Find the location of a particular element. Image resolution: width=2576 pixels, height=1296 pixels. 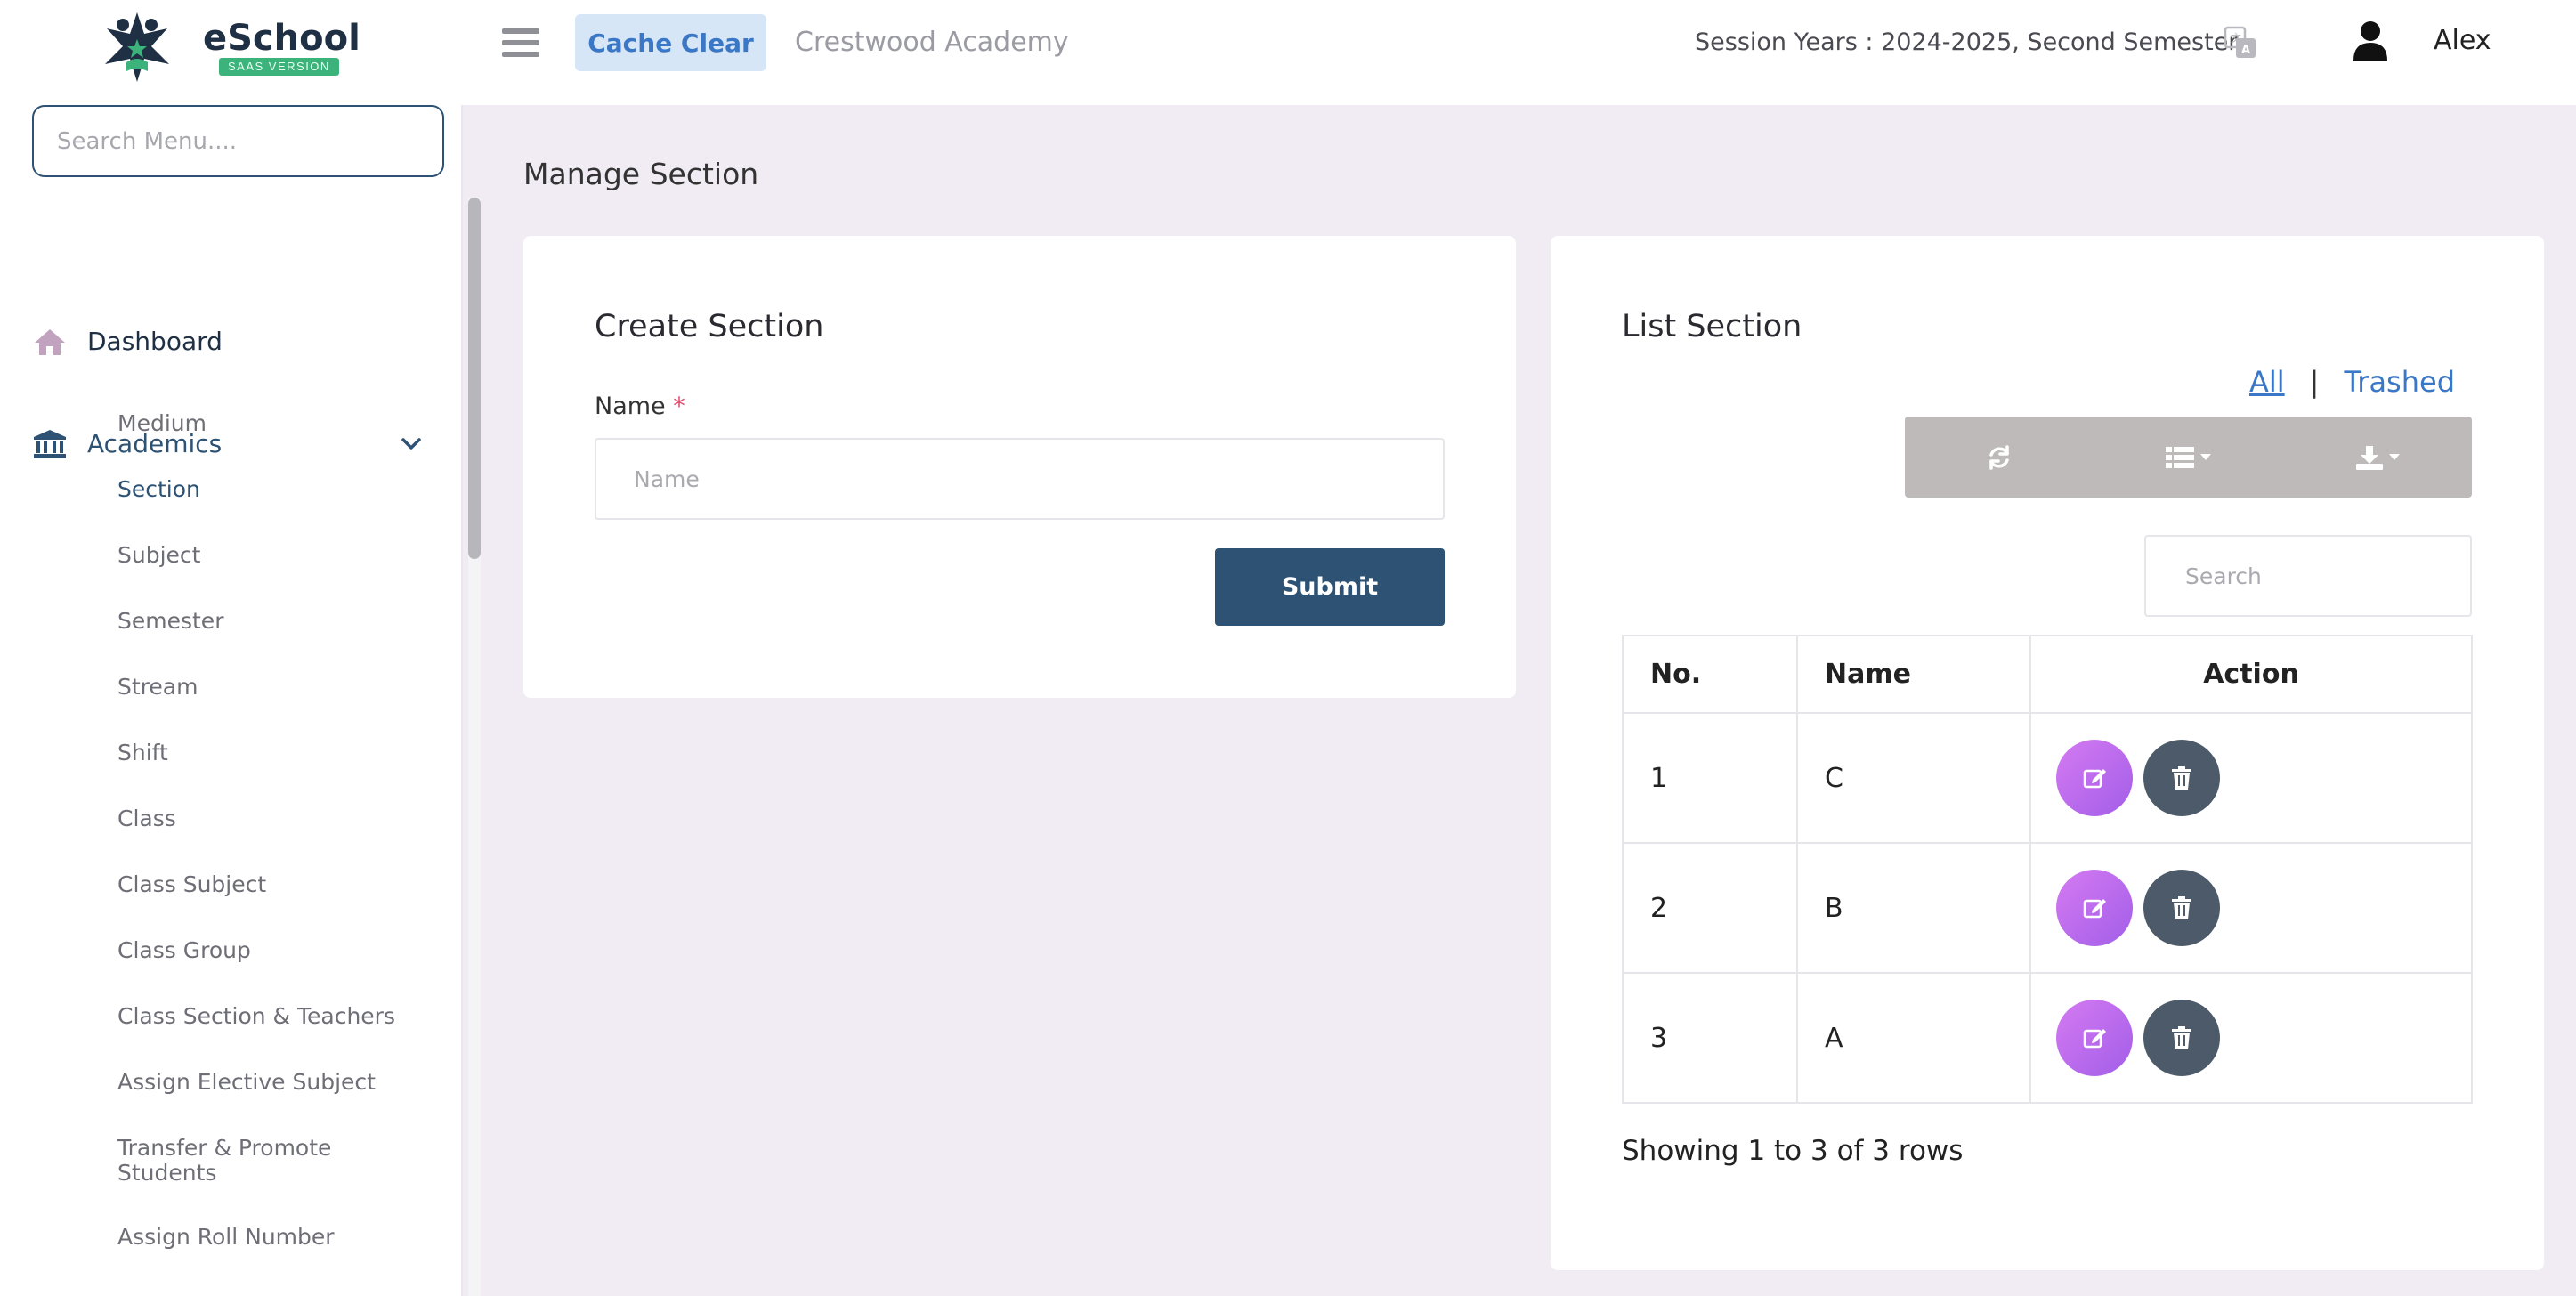

columns-toggle-button is located at coordinates (2188, 457).